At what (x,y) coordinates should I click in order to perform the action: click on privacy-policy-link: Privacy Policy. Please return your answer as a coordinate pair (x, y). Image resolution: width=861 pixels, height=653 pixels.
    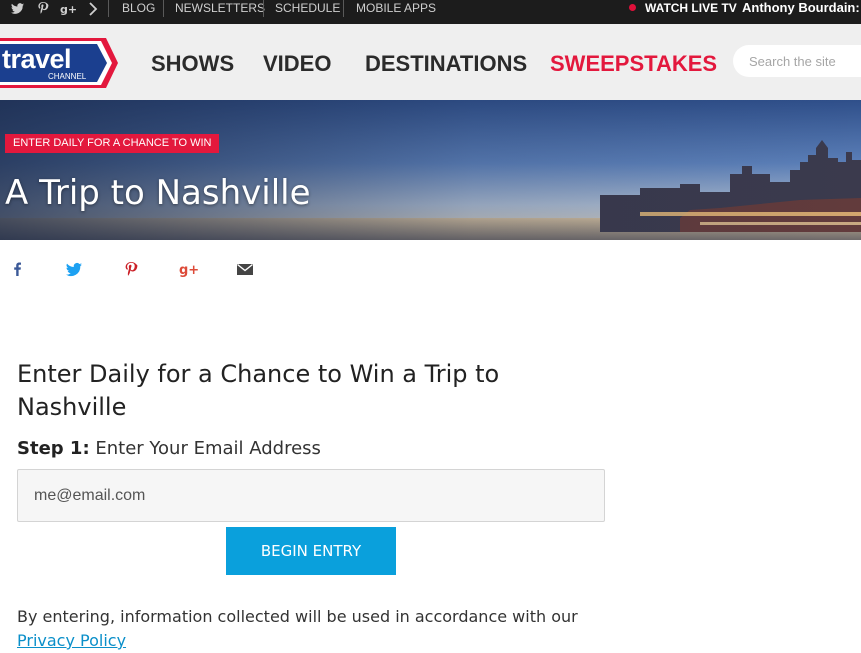
    Looking at the image, I should click on (71, 640).